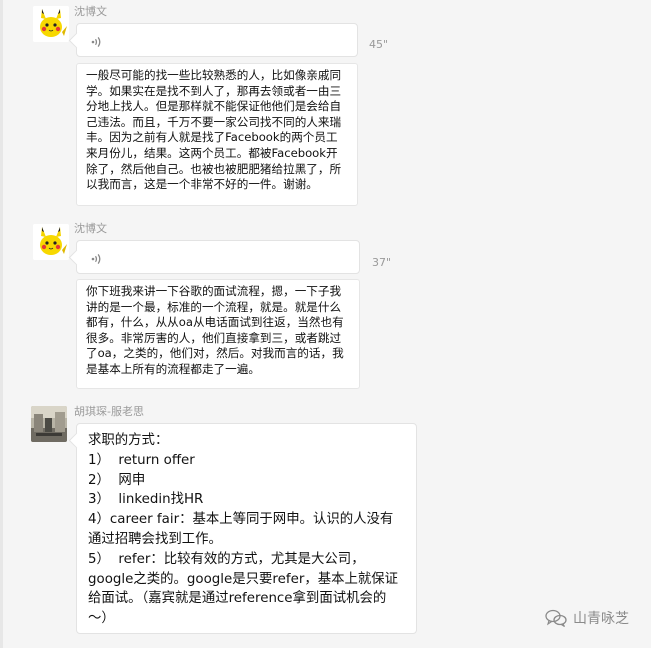 The image size is (651, 648). Describe the element at coordinates (556, 618) in the screenshot. I see `chat-bubbles-icon` at that location.